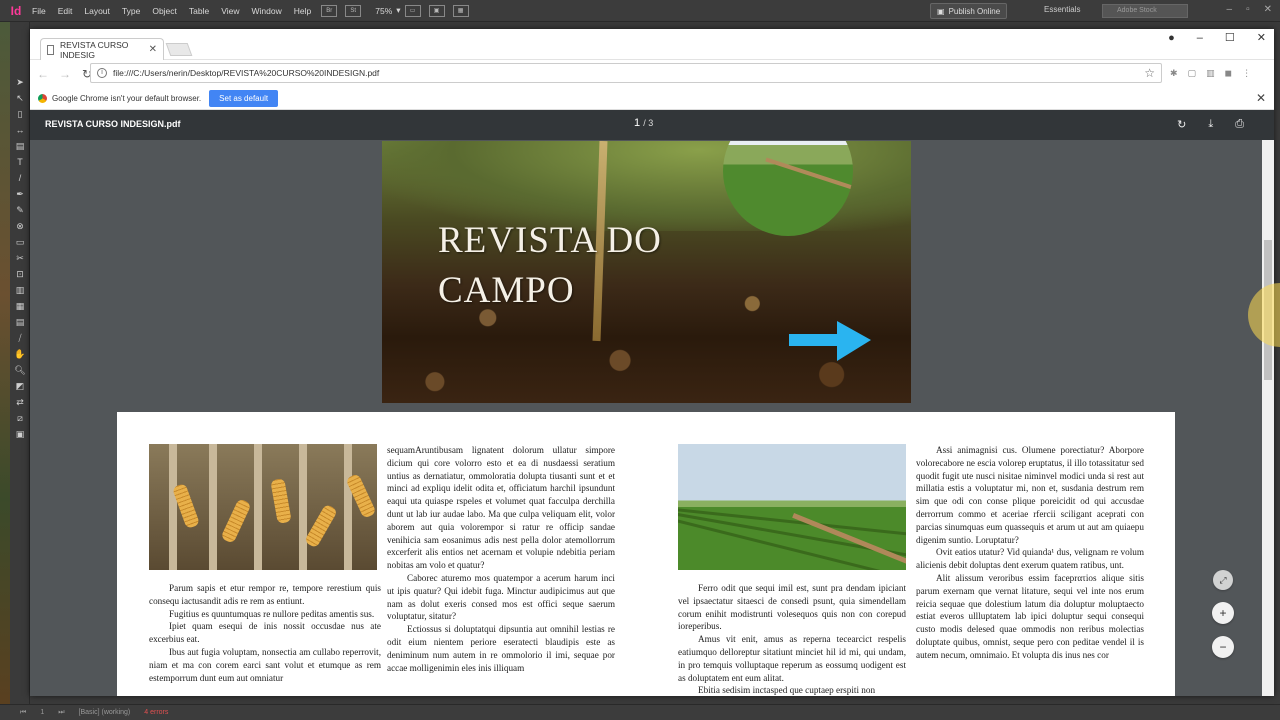 This screenshot has height=720, width=1280. I want to click on download-icon: ⤓, so click(1210, 124).